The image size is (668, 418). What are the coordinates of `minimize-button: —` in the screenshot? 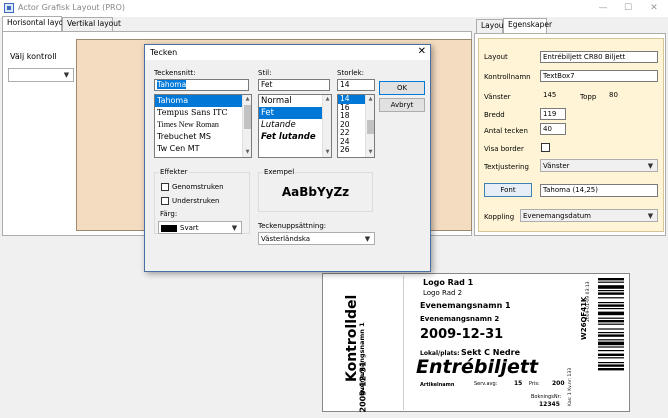 It's located at (603, 8).